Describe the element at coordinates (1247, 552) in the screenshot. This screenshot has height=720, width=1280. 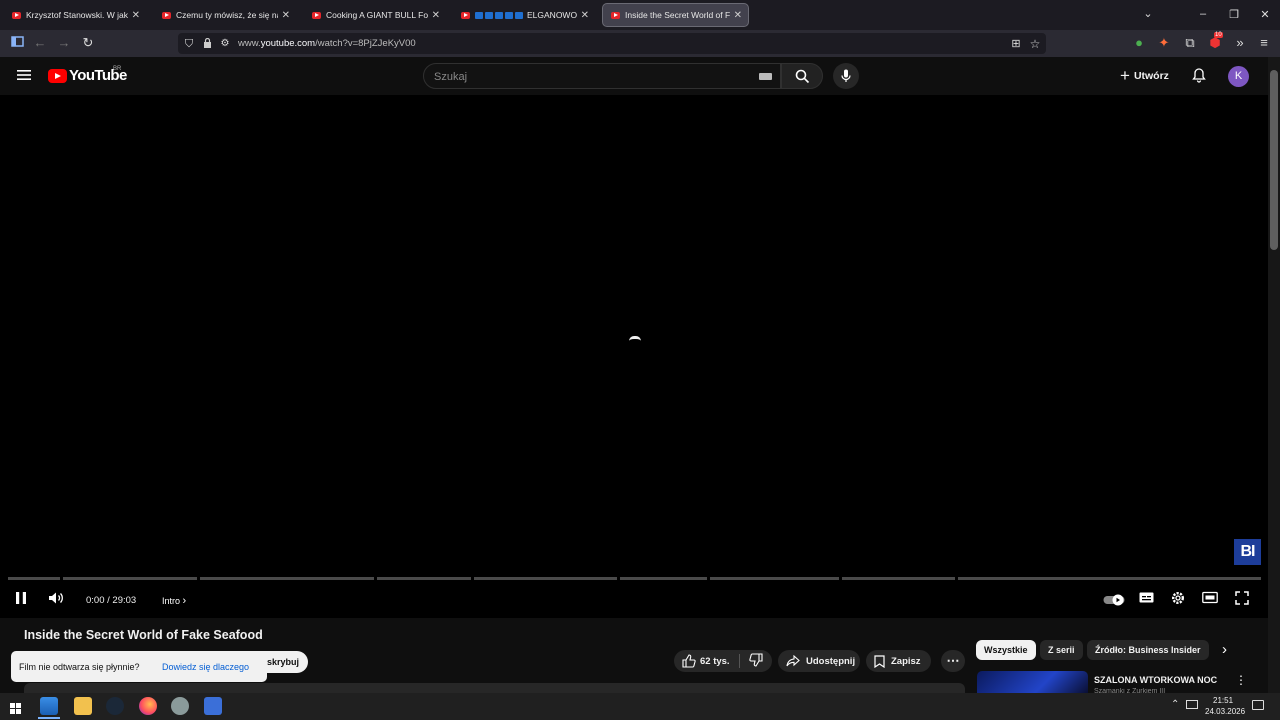
I see `channel-watermark: BI` at that location.